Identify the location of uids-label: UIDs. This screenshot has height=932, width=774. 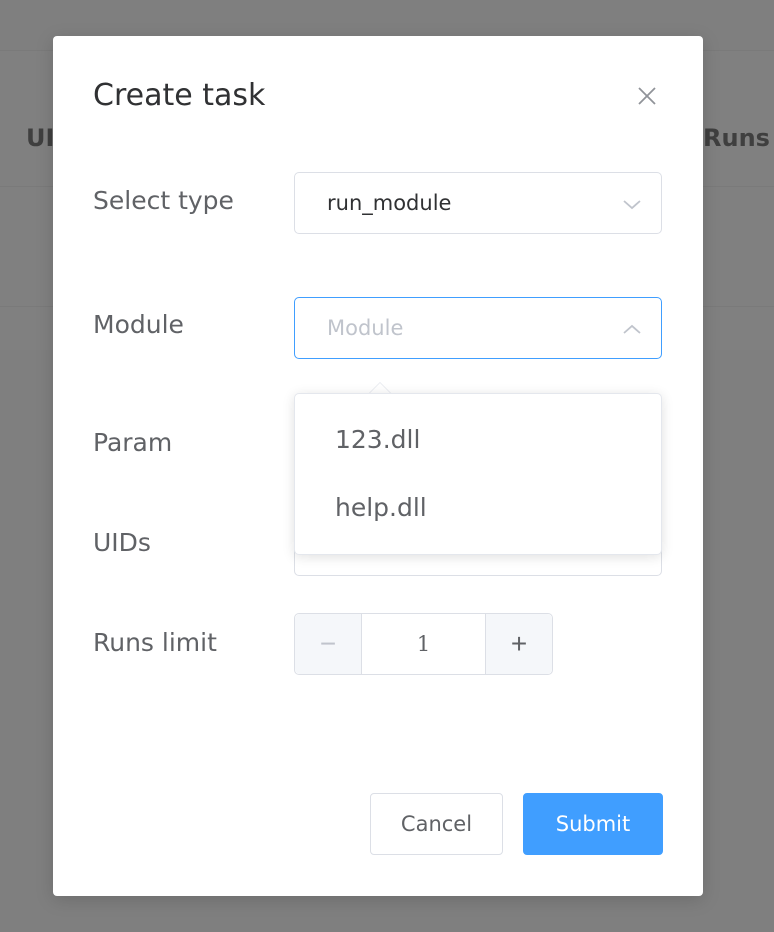
(122, 542).